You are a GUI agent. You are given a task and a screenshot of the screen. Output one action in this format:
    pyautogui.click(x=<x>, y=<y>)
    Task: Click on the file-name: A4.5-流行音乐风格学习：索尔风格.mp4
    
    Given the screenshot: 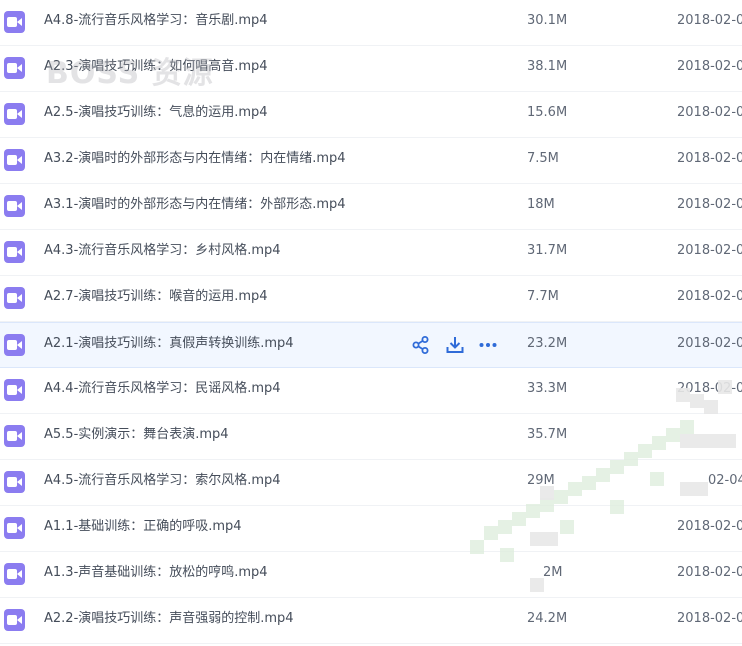 What is the action you would take?
    pyautogui.click(x=162, y=481)
    